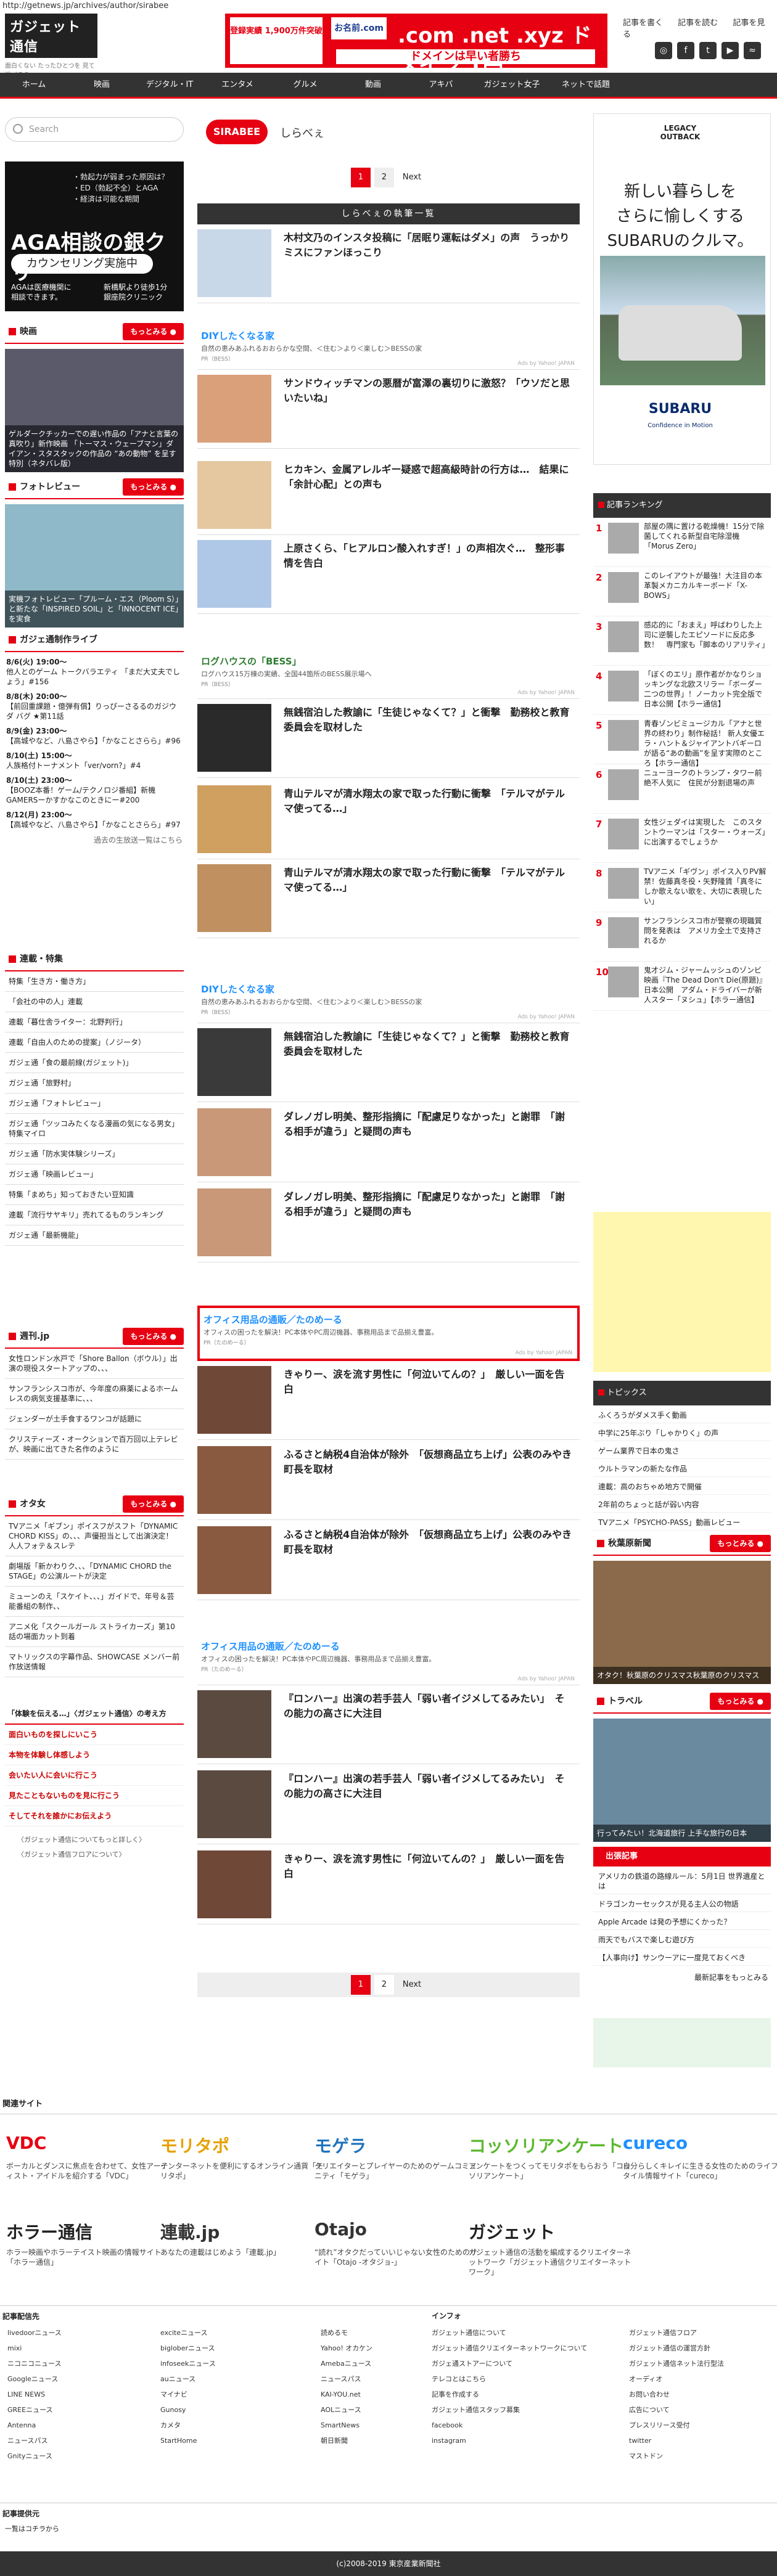 The image size is (777, 2576). What do you see at coordinates (346, 2379) in the screenshot?
I see `footer-link: ニュースパス` at bounding box center [346, 2379].